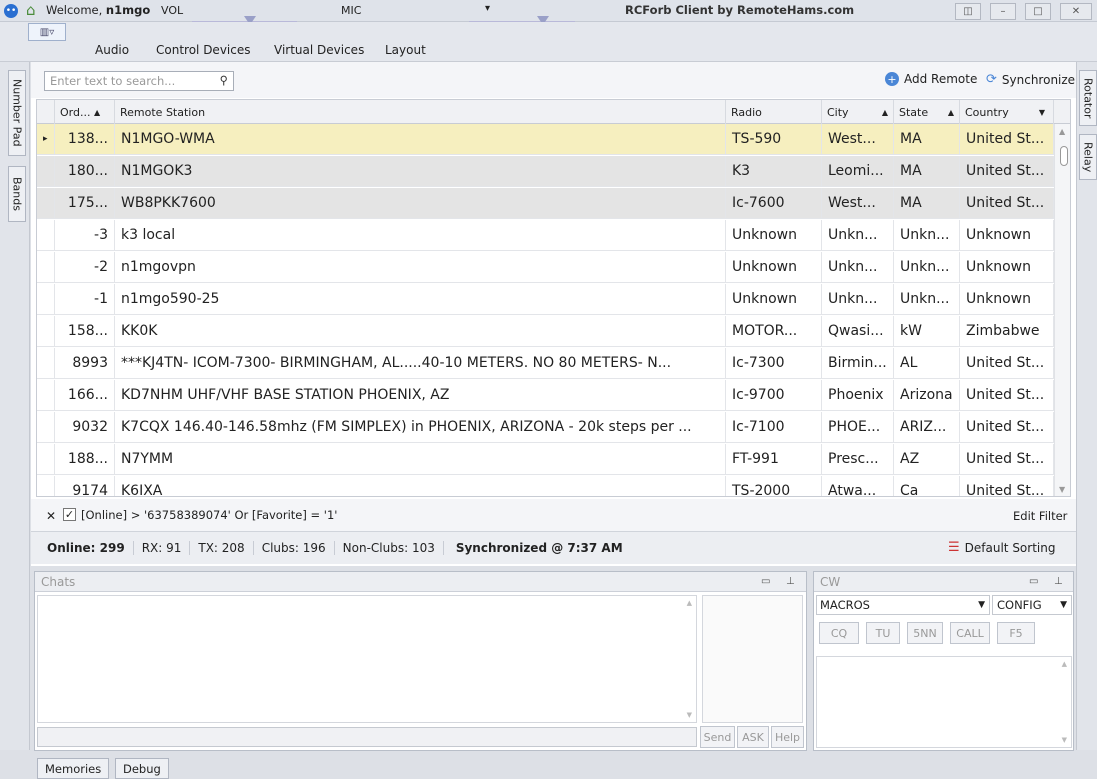  What do you see at coordinates (142, 768) in the screenshot?
I see `tab-debug: Debug` at bounding box center [142, 768].